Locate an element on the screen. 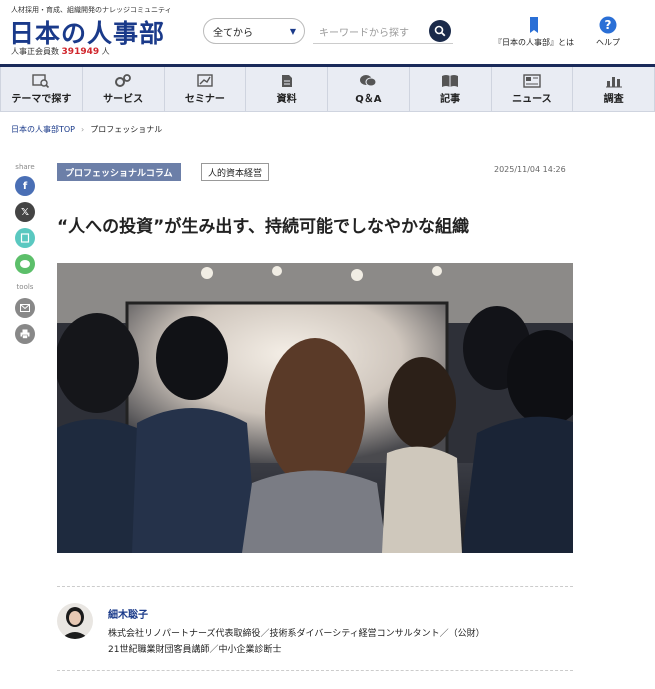 The height and width of the screenshot is (689, 655). bookmark-icon is located at coordinates (25, 238).